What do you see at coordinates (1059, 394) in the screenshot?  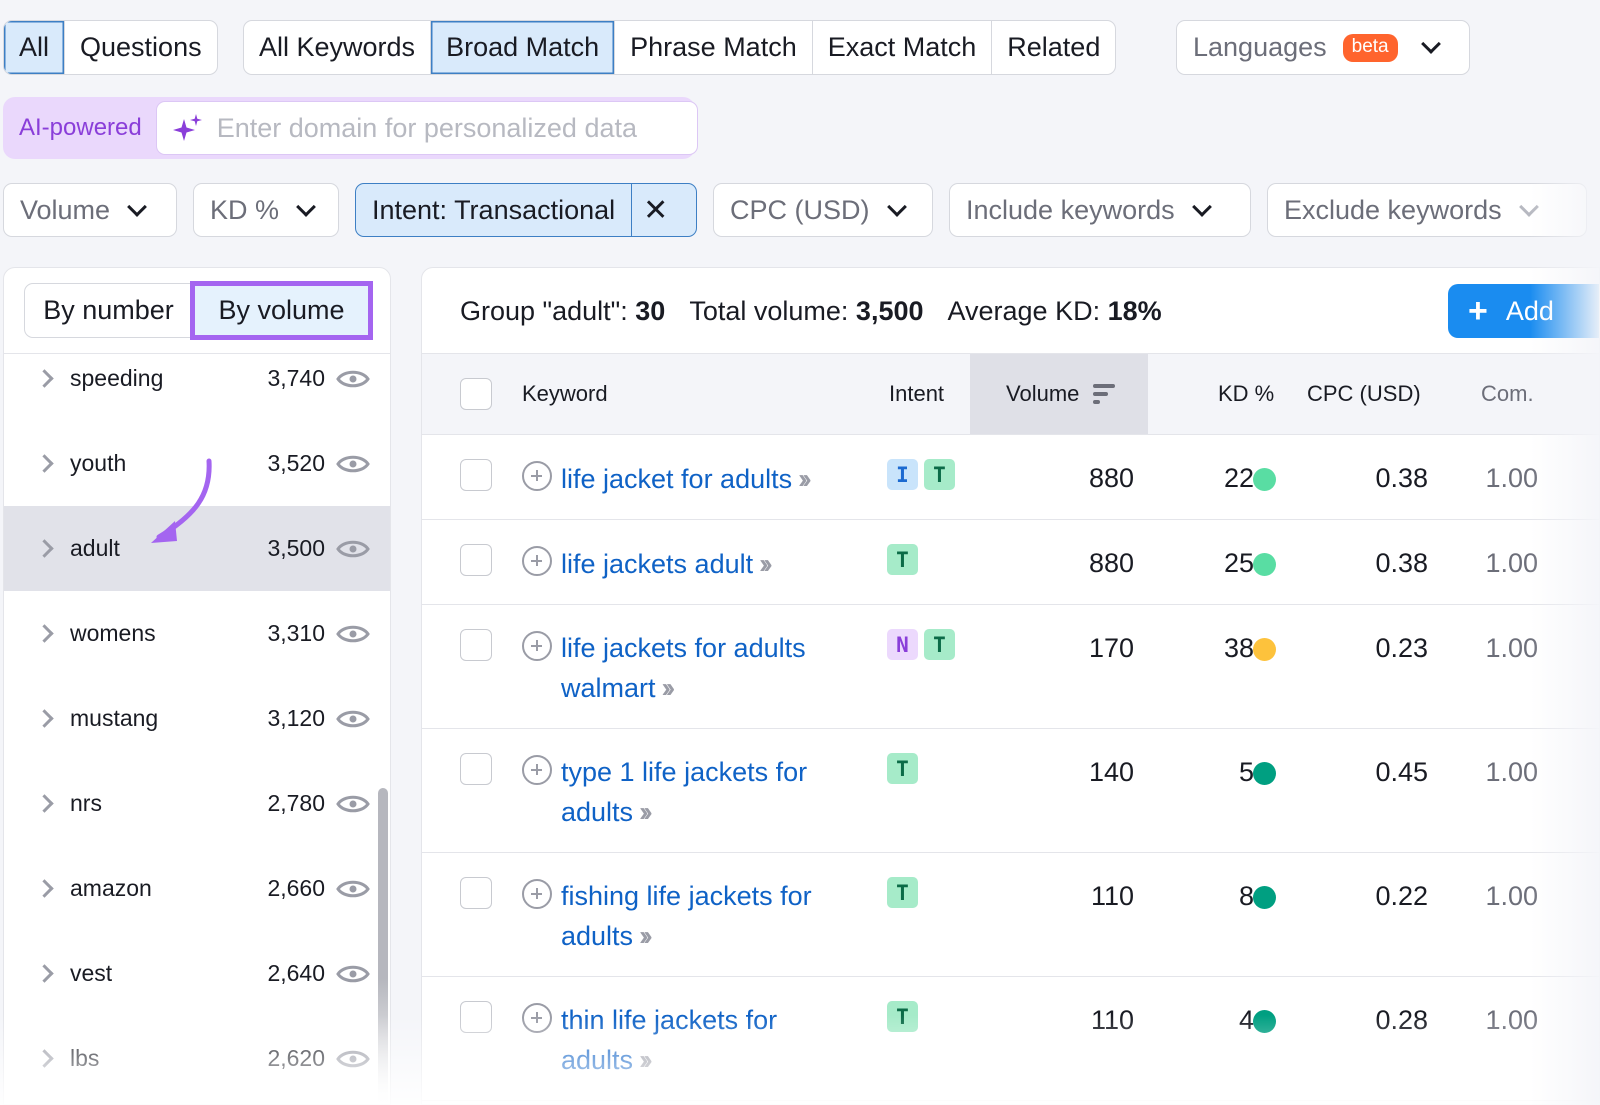 I see `header-volume: Volume` at bounding box center [1059, 394].